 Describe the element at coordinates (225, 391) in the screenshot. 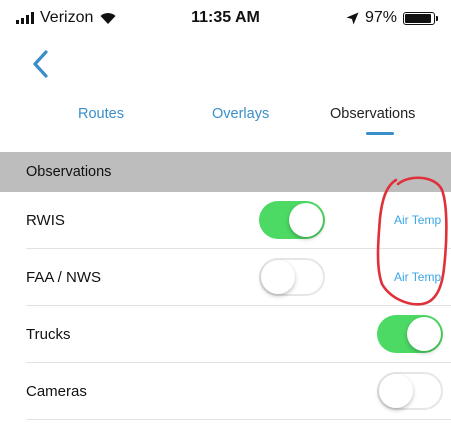

I see `row-cameras: Cameras` at that location.